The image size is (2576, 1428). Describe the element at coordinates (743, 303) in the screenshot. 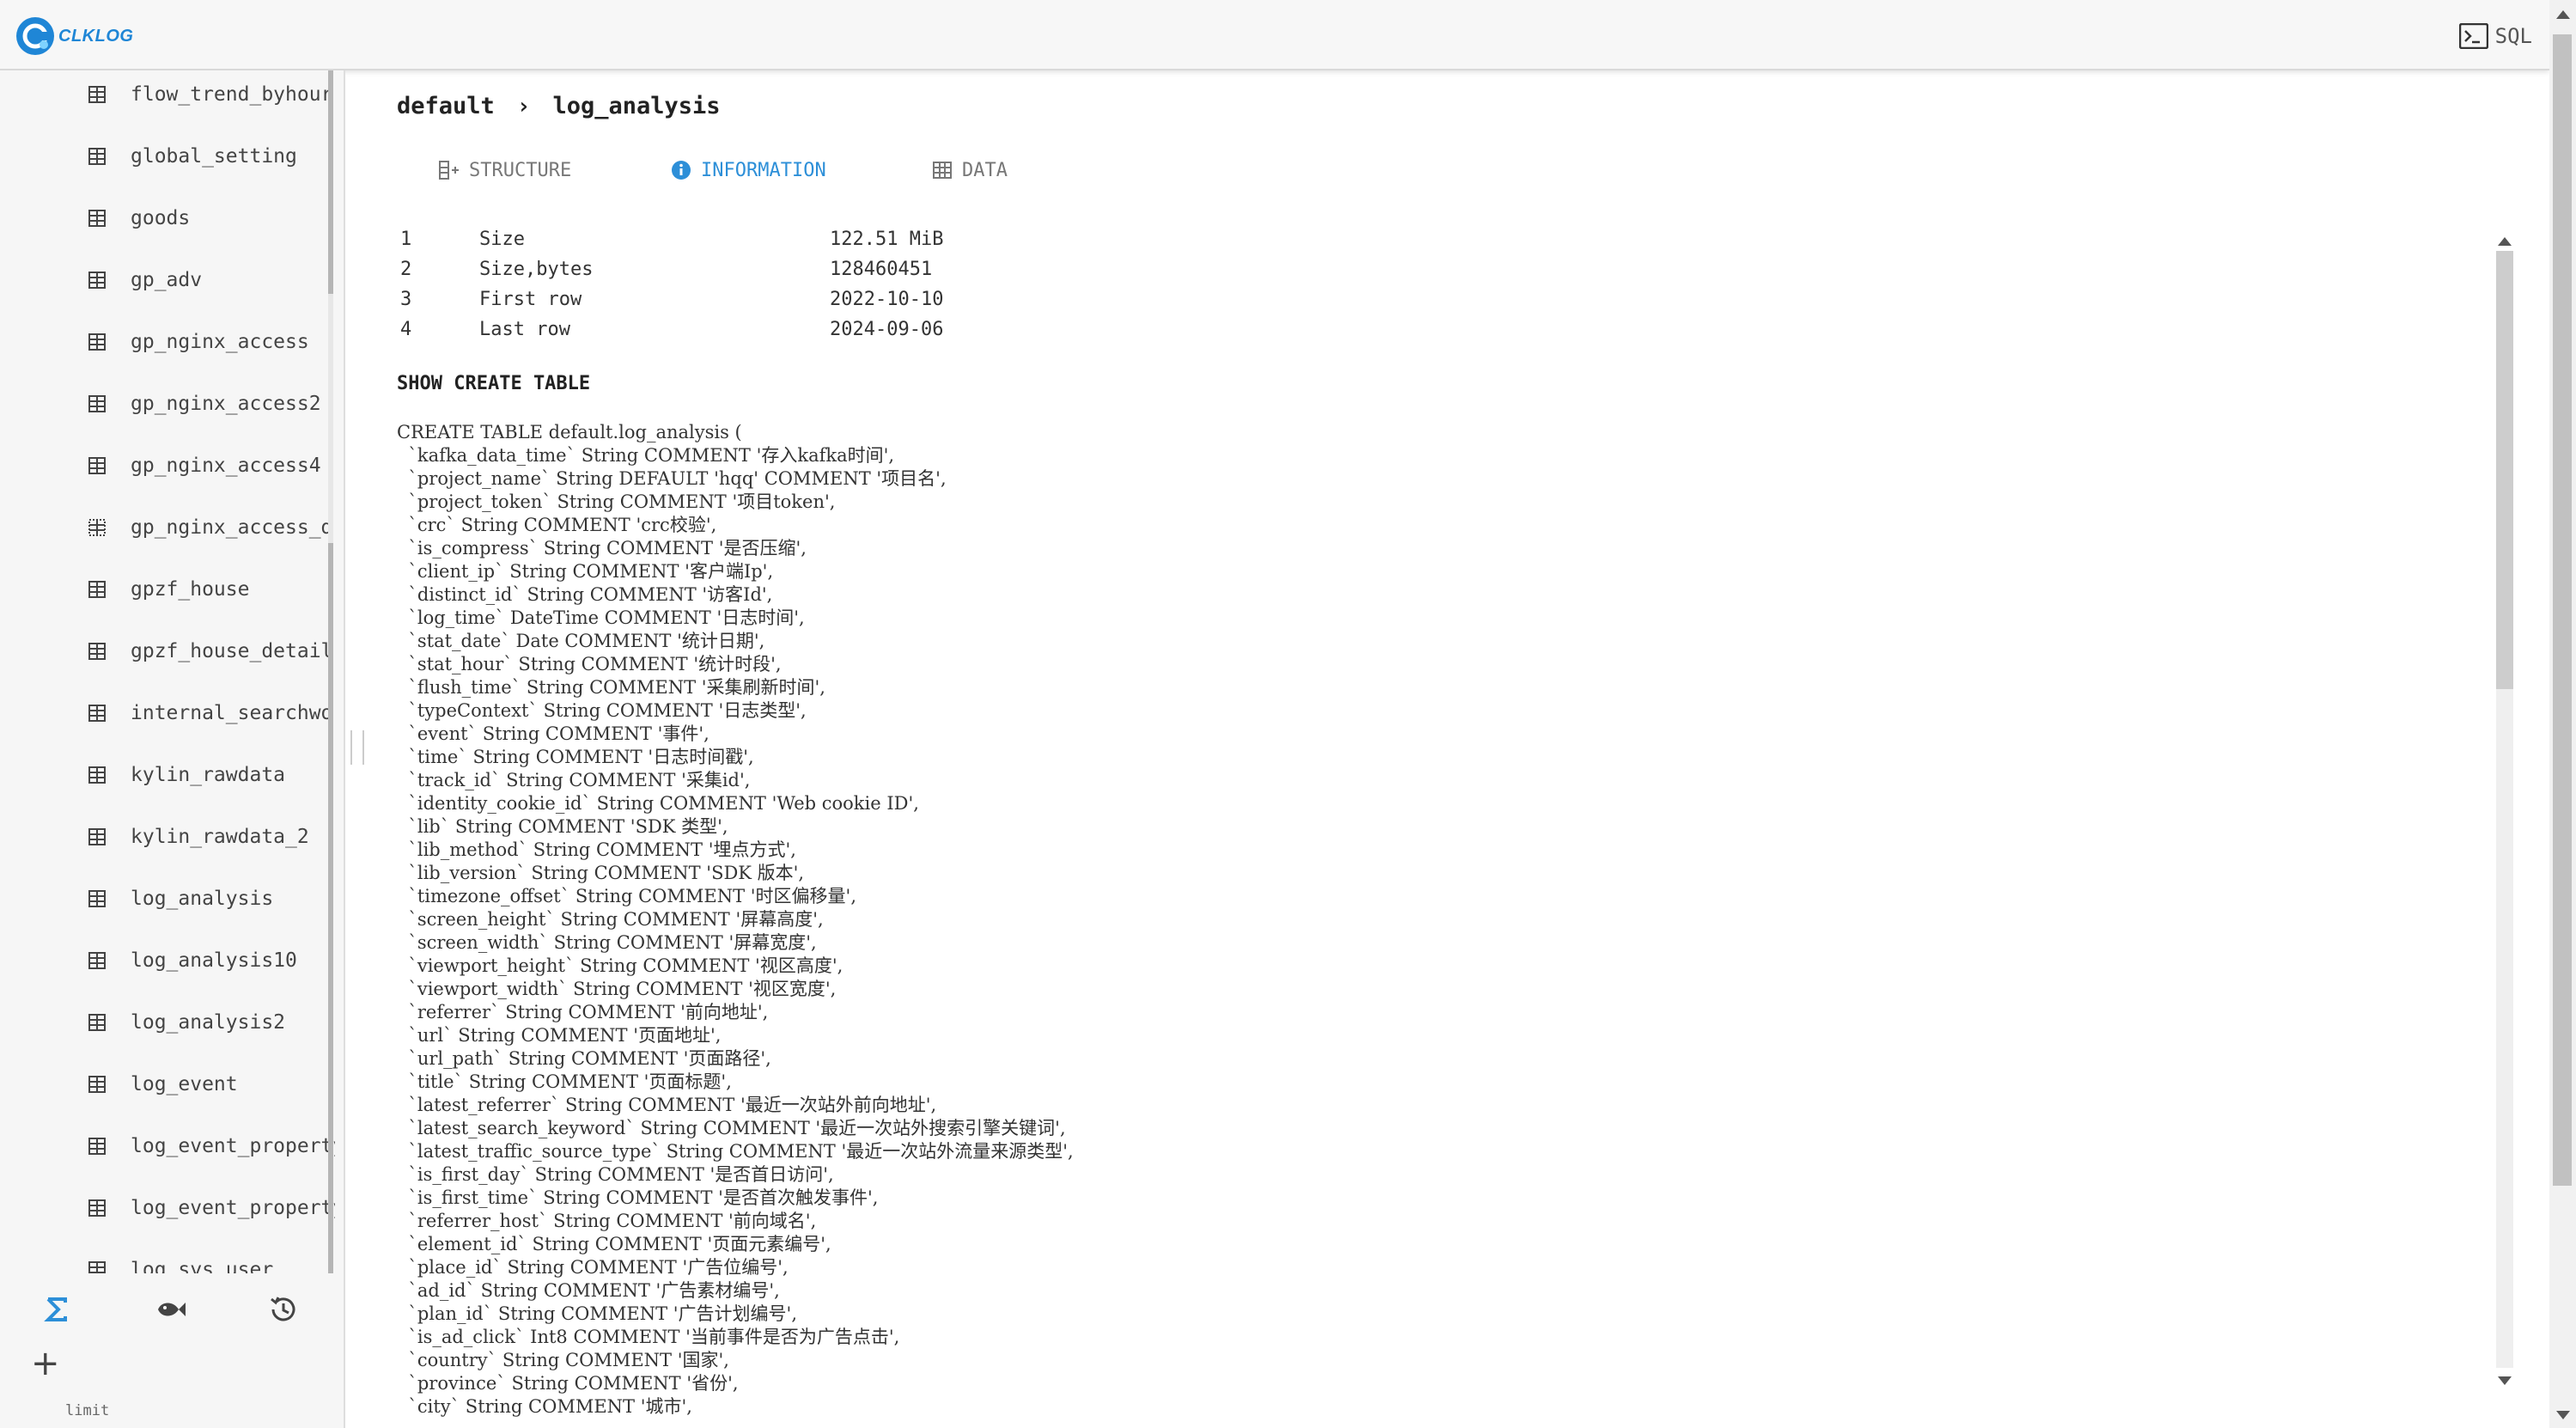

I see `info-row: 3 First row 2022-10-10` at that location.